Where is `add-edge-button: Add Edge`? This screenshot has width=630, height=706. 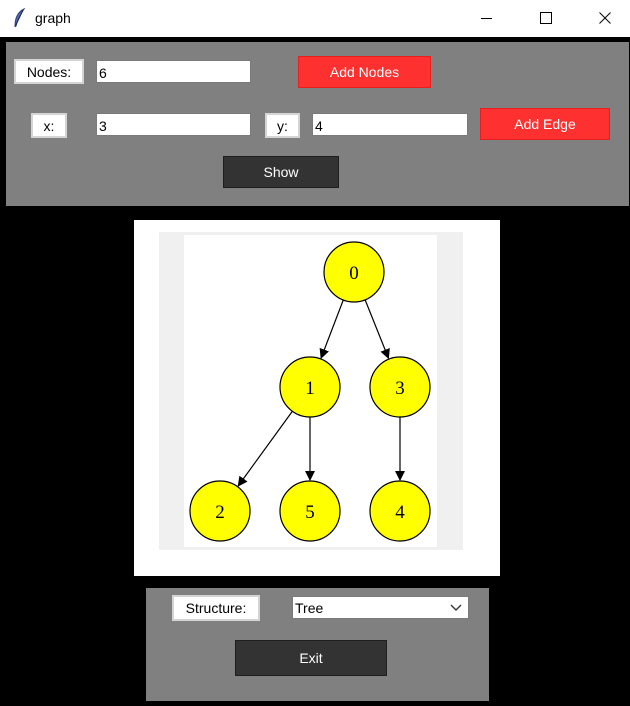
add-edge-button: Add Edge is located at coordinates (545, 124).